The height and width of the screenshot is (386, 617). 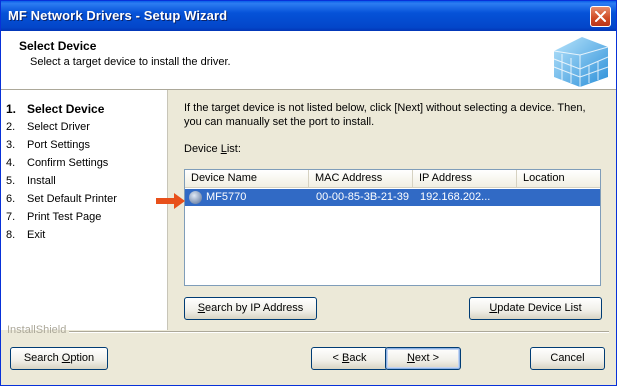 I want to click on close-icon, so click(x=600, y=16).